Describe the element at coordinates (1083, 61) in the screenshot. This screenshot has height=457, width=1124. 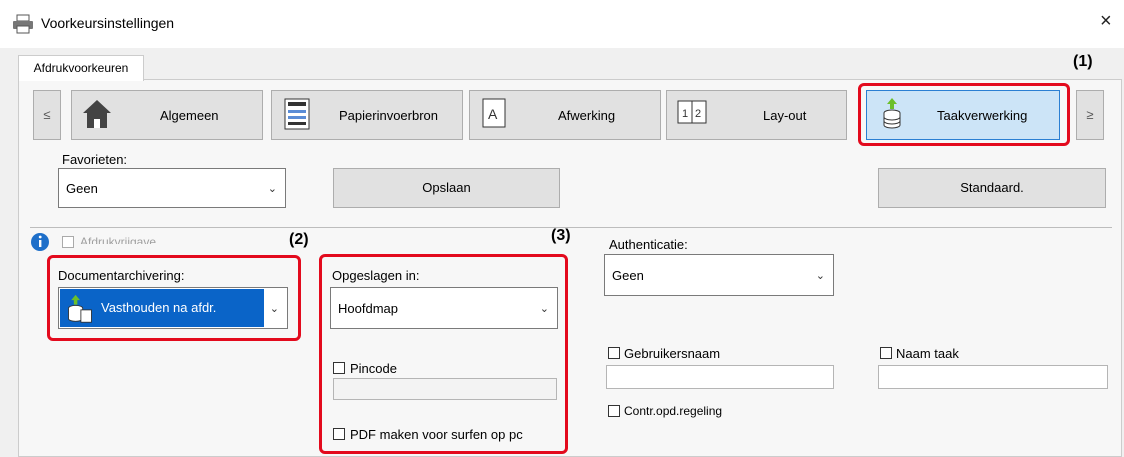
I see `callout-1-label: (1)` at that location.